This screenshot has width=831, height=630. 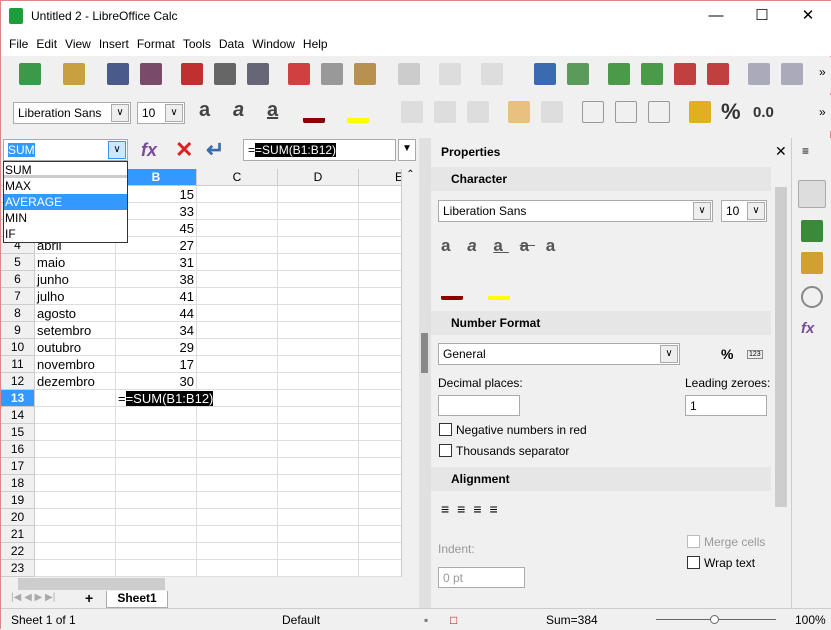 What do you see at coordinates (238, 110) in the screenshot?
I see `italic-icon: a` at bounding box center [238, 110].